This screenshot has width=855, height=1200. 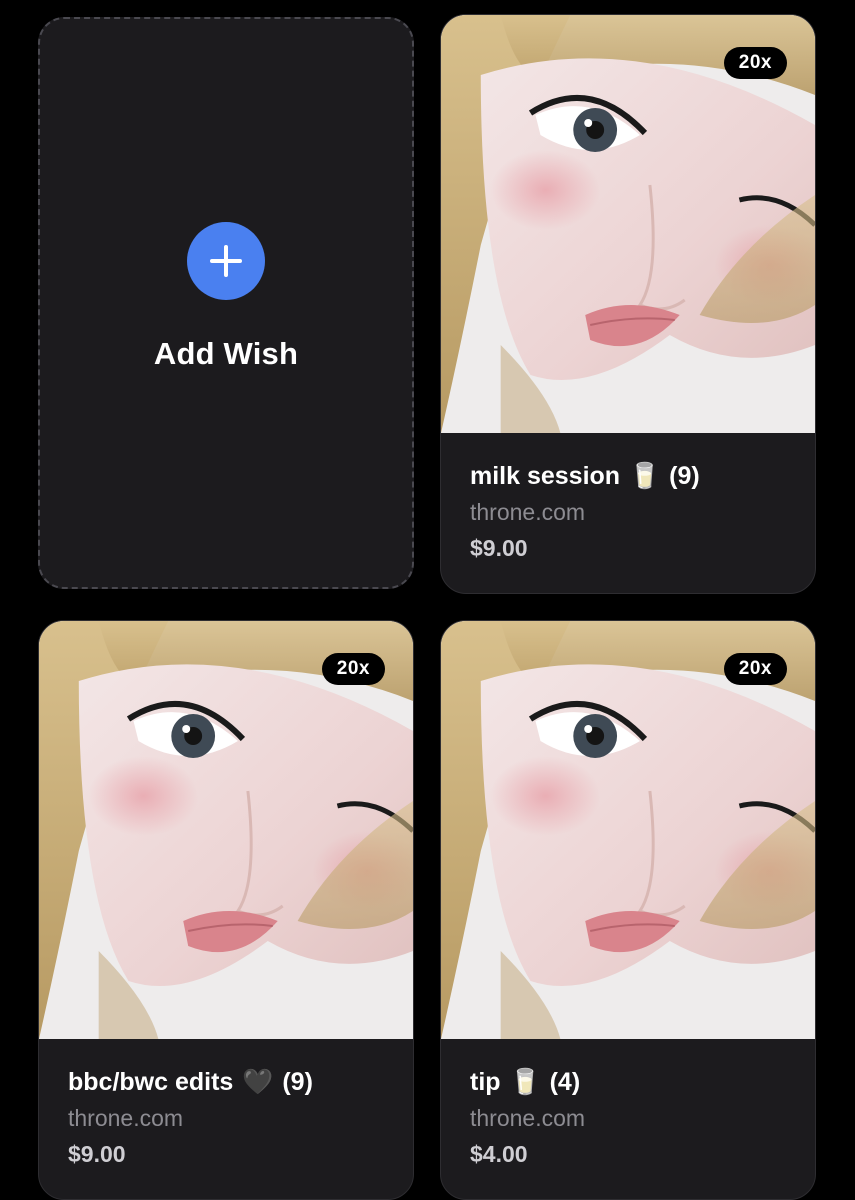 I want to click on wish-title: milk session 🥛 (9), so click(x=585, y=476).